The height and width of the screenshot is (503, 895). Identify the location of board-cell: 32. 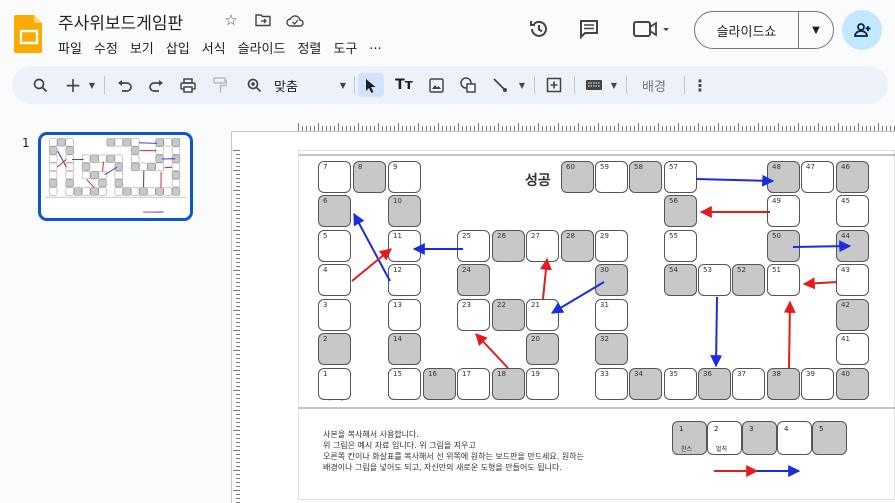
(611, 349).